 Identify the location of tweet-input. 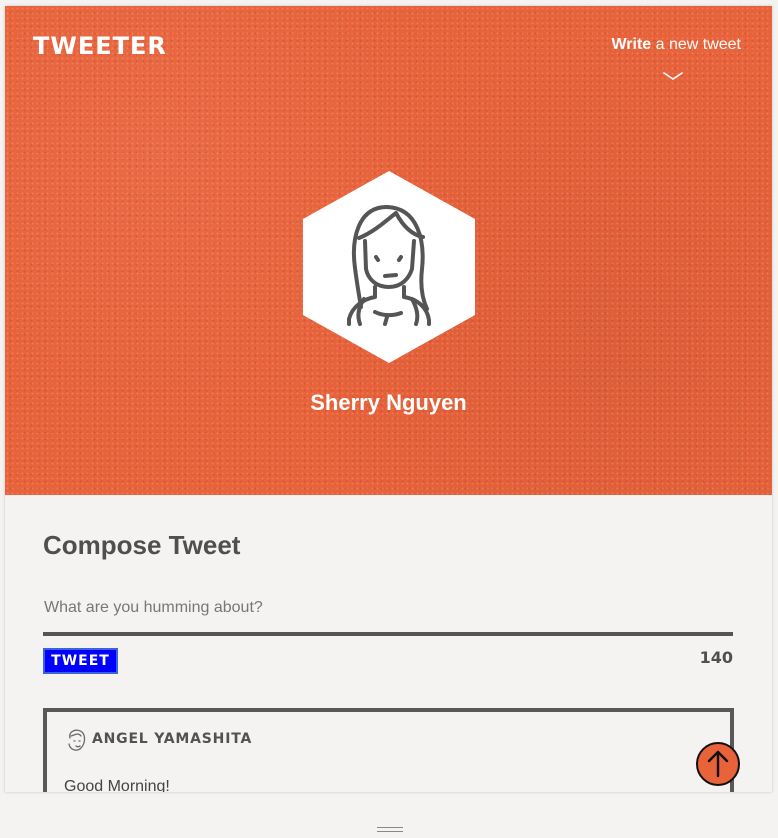
(388, 610).